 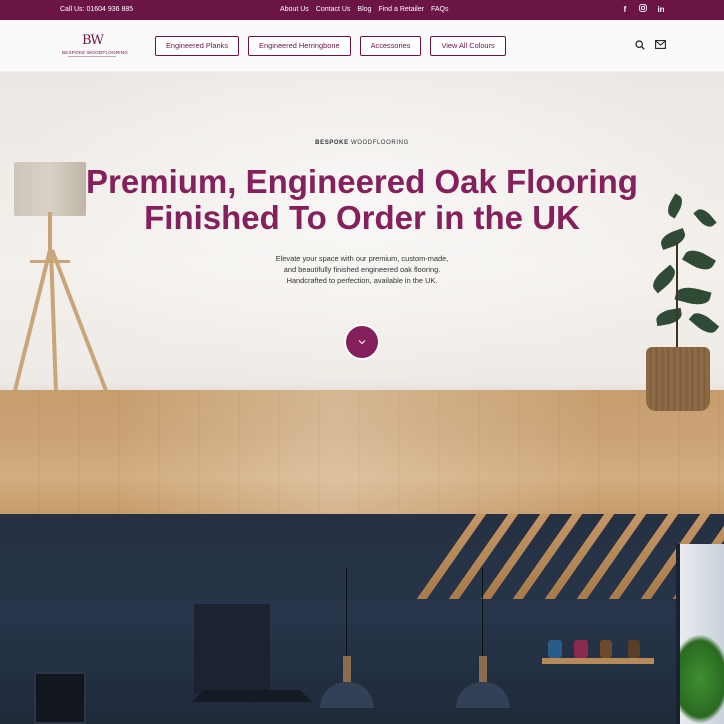 I want to click on lamp-crossbar-image, so click(x=50, y=261).